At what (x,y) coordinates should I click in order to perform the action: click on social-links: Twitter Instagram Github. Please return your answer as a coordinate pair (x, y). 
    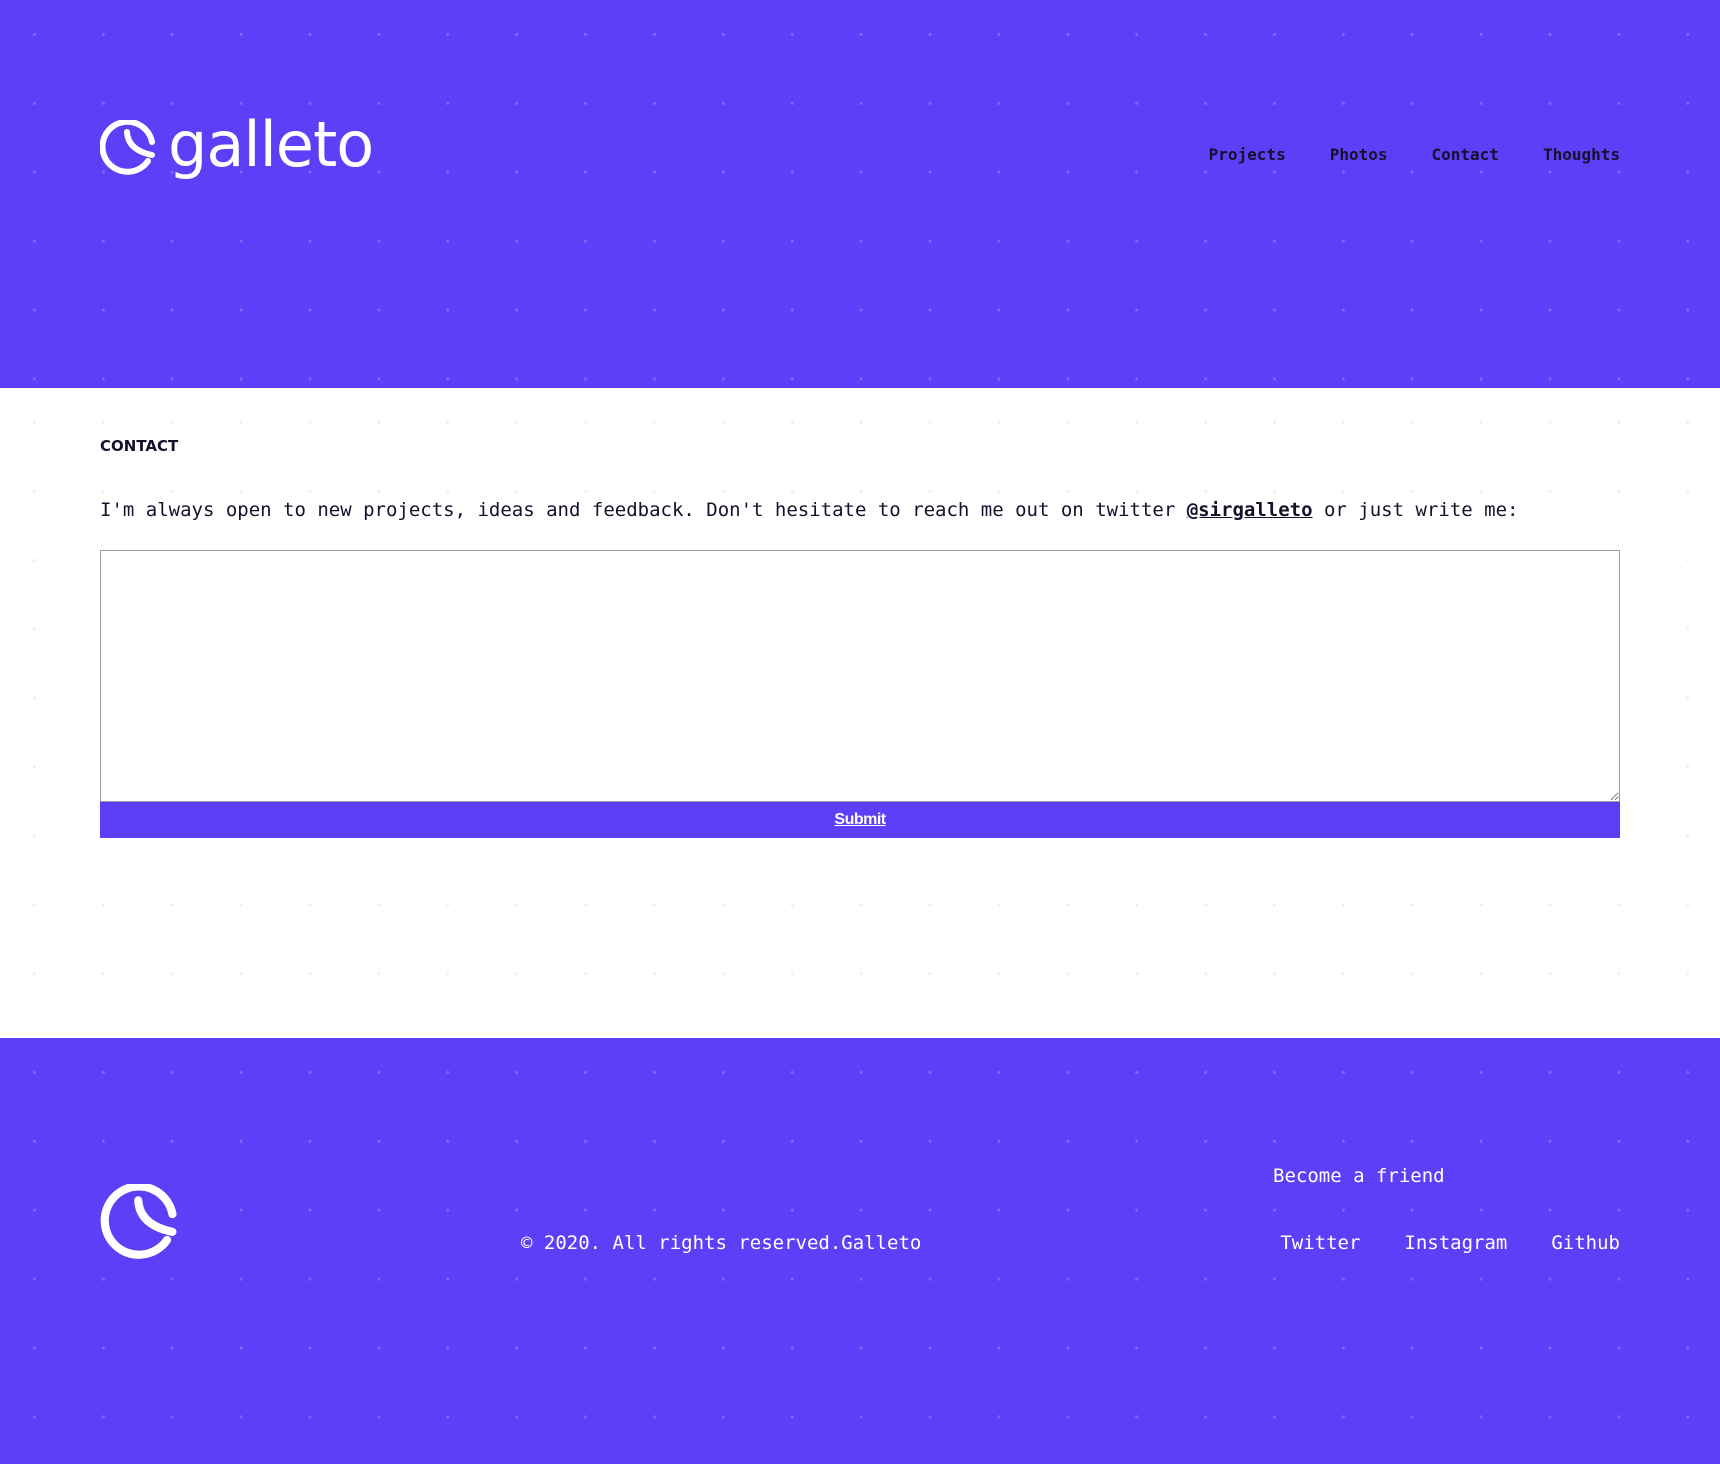
    Looking at the image, I should click on (1450, 1243).